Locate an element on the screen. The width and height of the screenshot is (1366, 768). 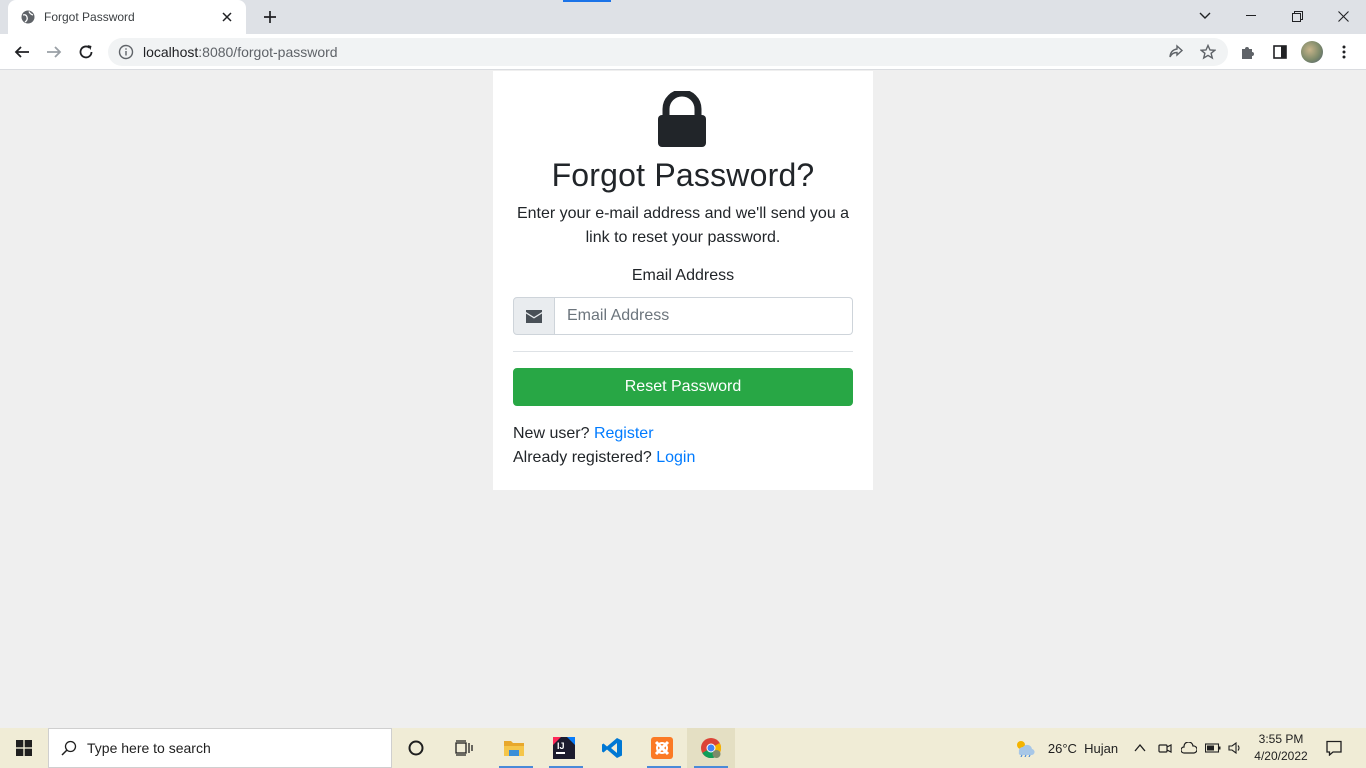
side-panel-icon is located at coordinates (1280, 52).